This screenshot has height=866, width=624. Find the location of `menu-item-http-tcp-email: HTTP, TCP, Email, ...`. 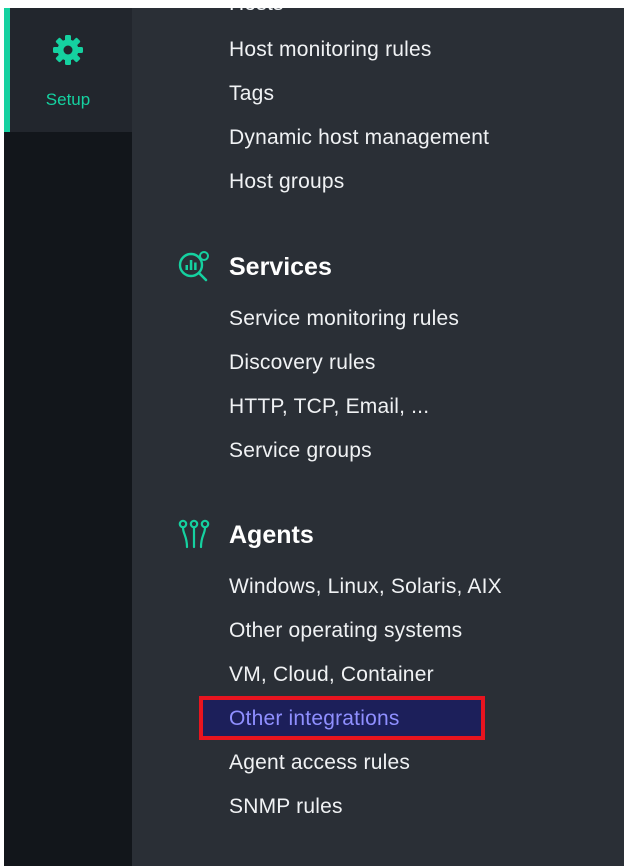

menu-item-http-tcp-email: HTTP, TCP, Email, ... is located at coordinates (329, 407).